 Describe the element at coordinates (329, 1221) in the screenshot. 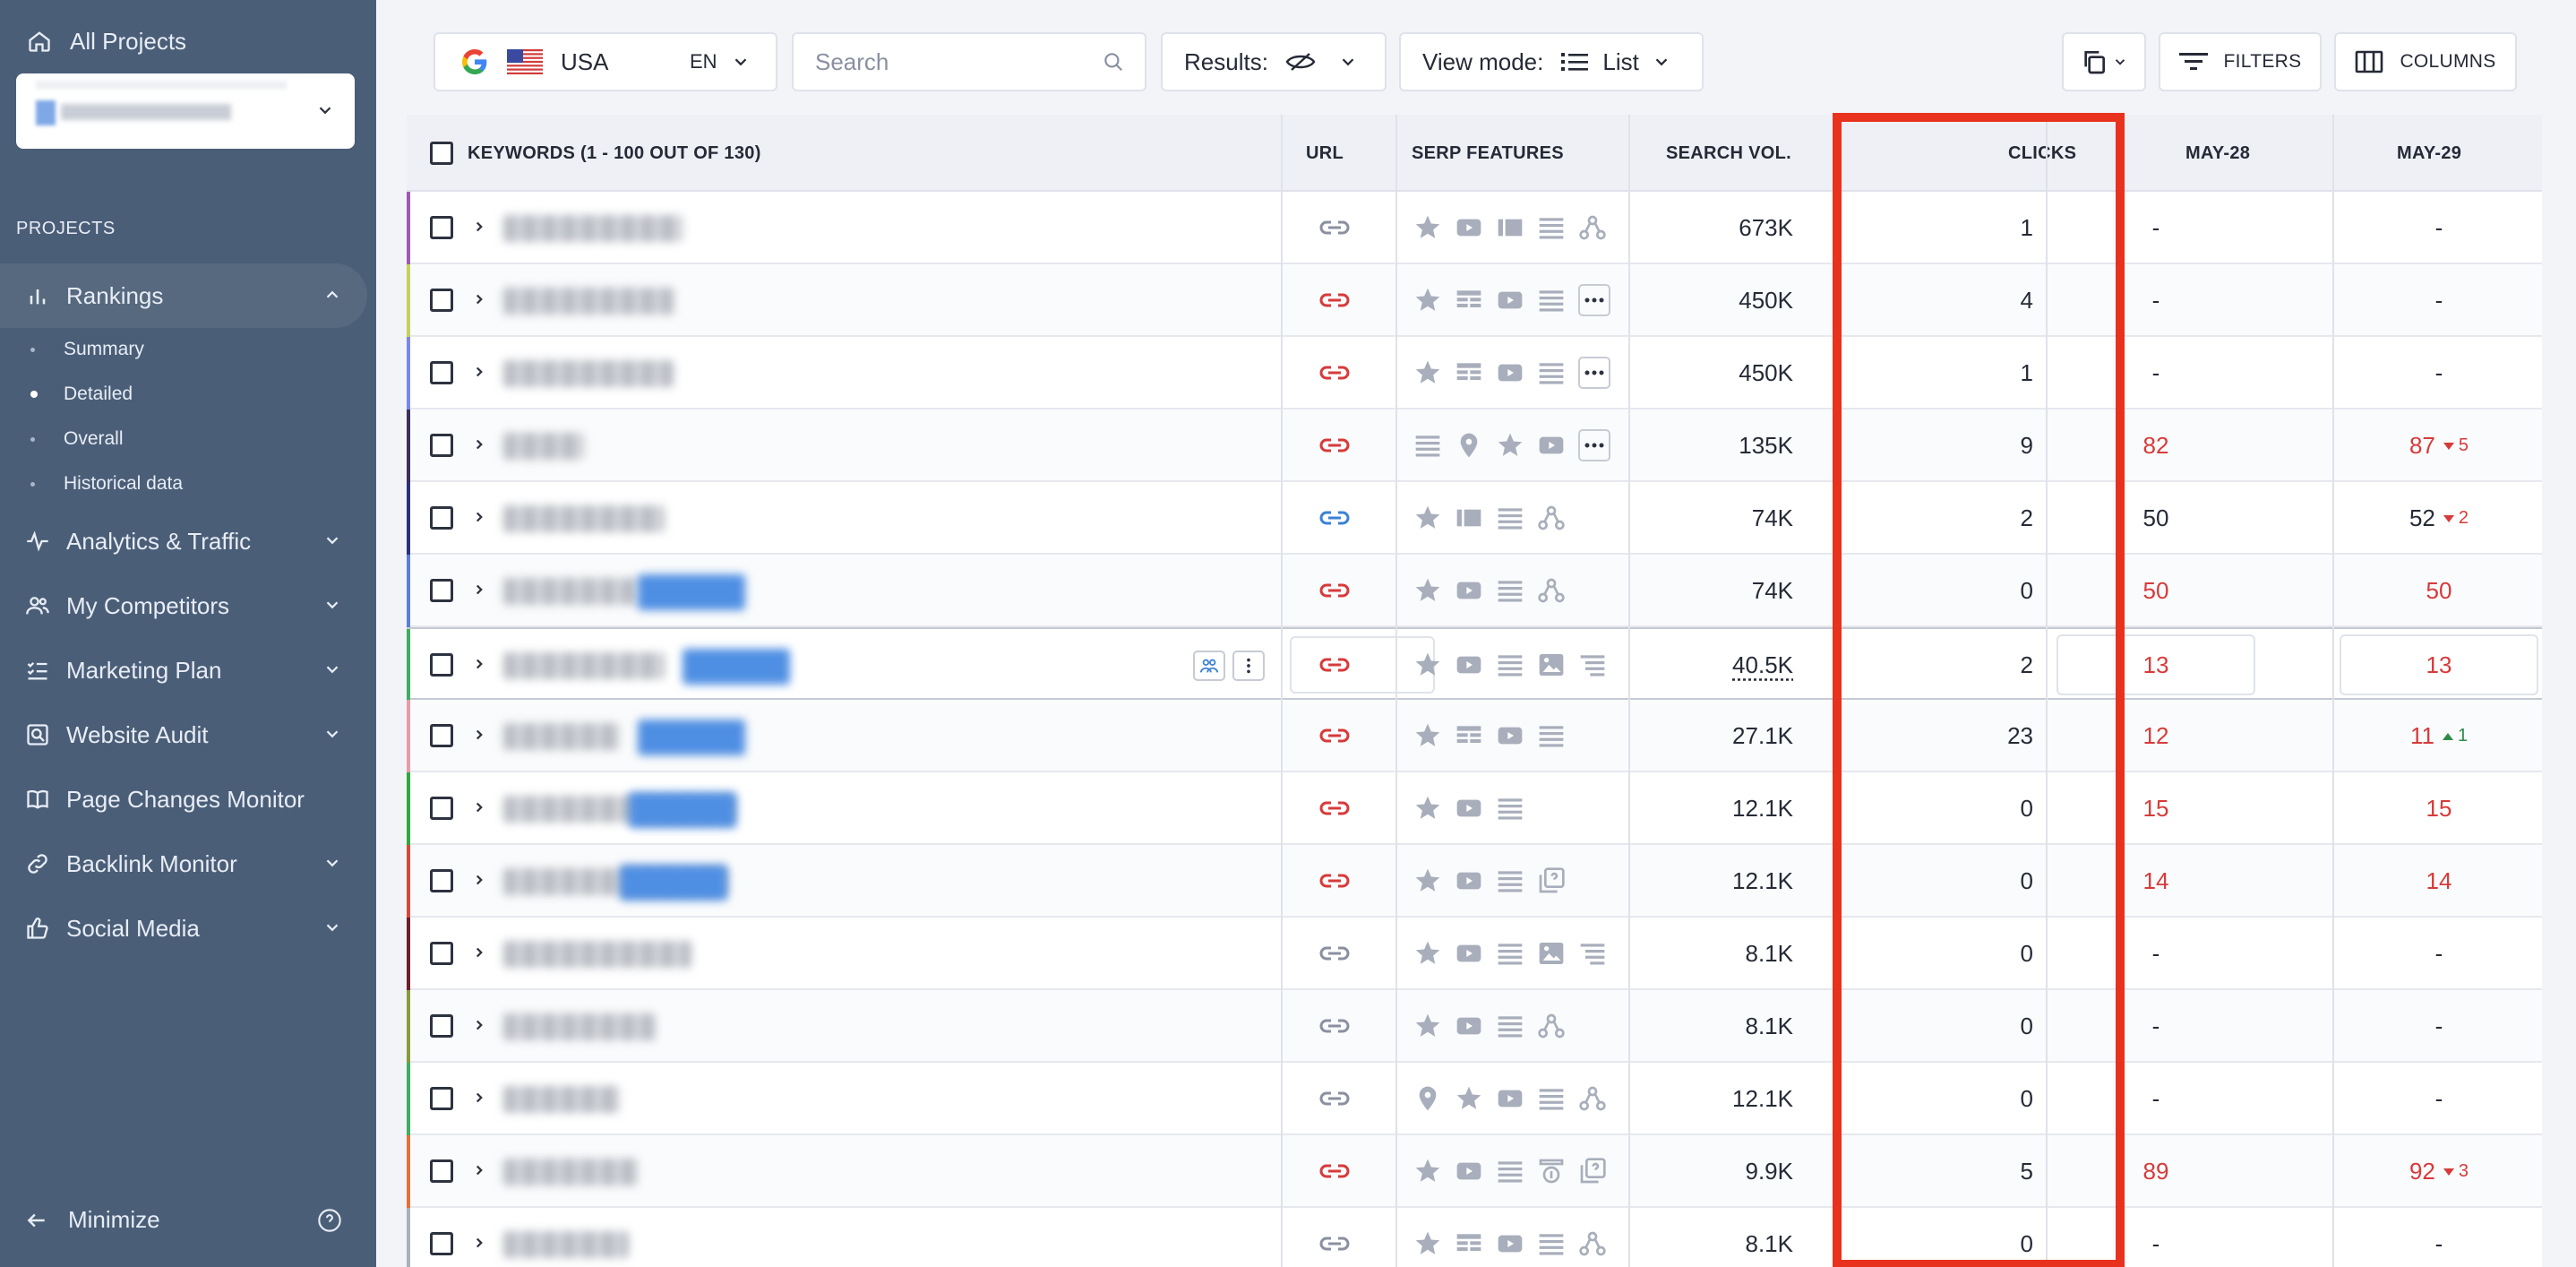

I see `help-icon` at that location.